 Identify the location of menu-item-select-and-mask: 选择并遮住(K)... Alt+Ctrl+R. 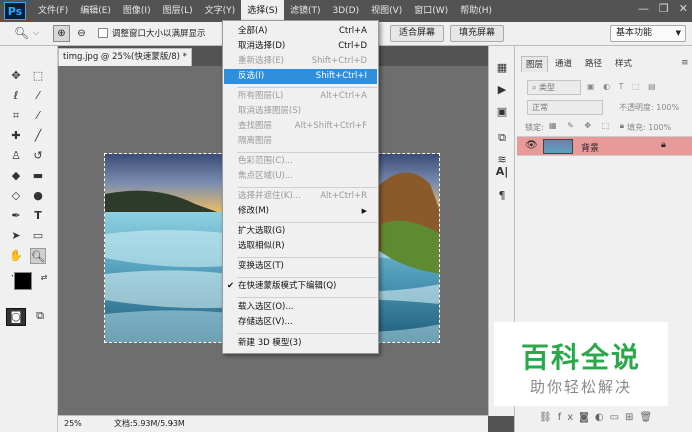
(300, 196).